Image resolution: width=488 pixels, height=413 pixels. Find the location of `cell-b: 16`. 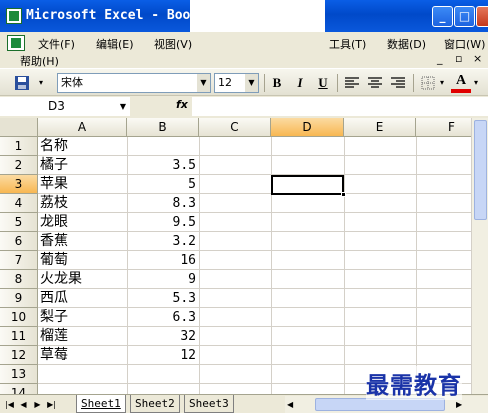

cell-b: 16 is located at coordinates (163, 260).